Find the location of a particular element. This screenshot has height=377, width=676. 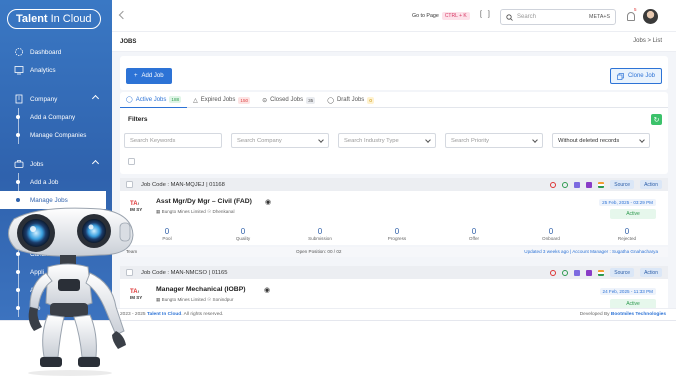

copyright-rights: . All rights reserved. is located at coordinates (202, 314).